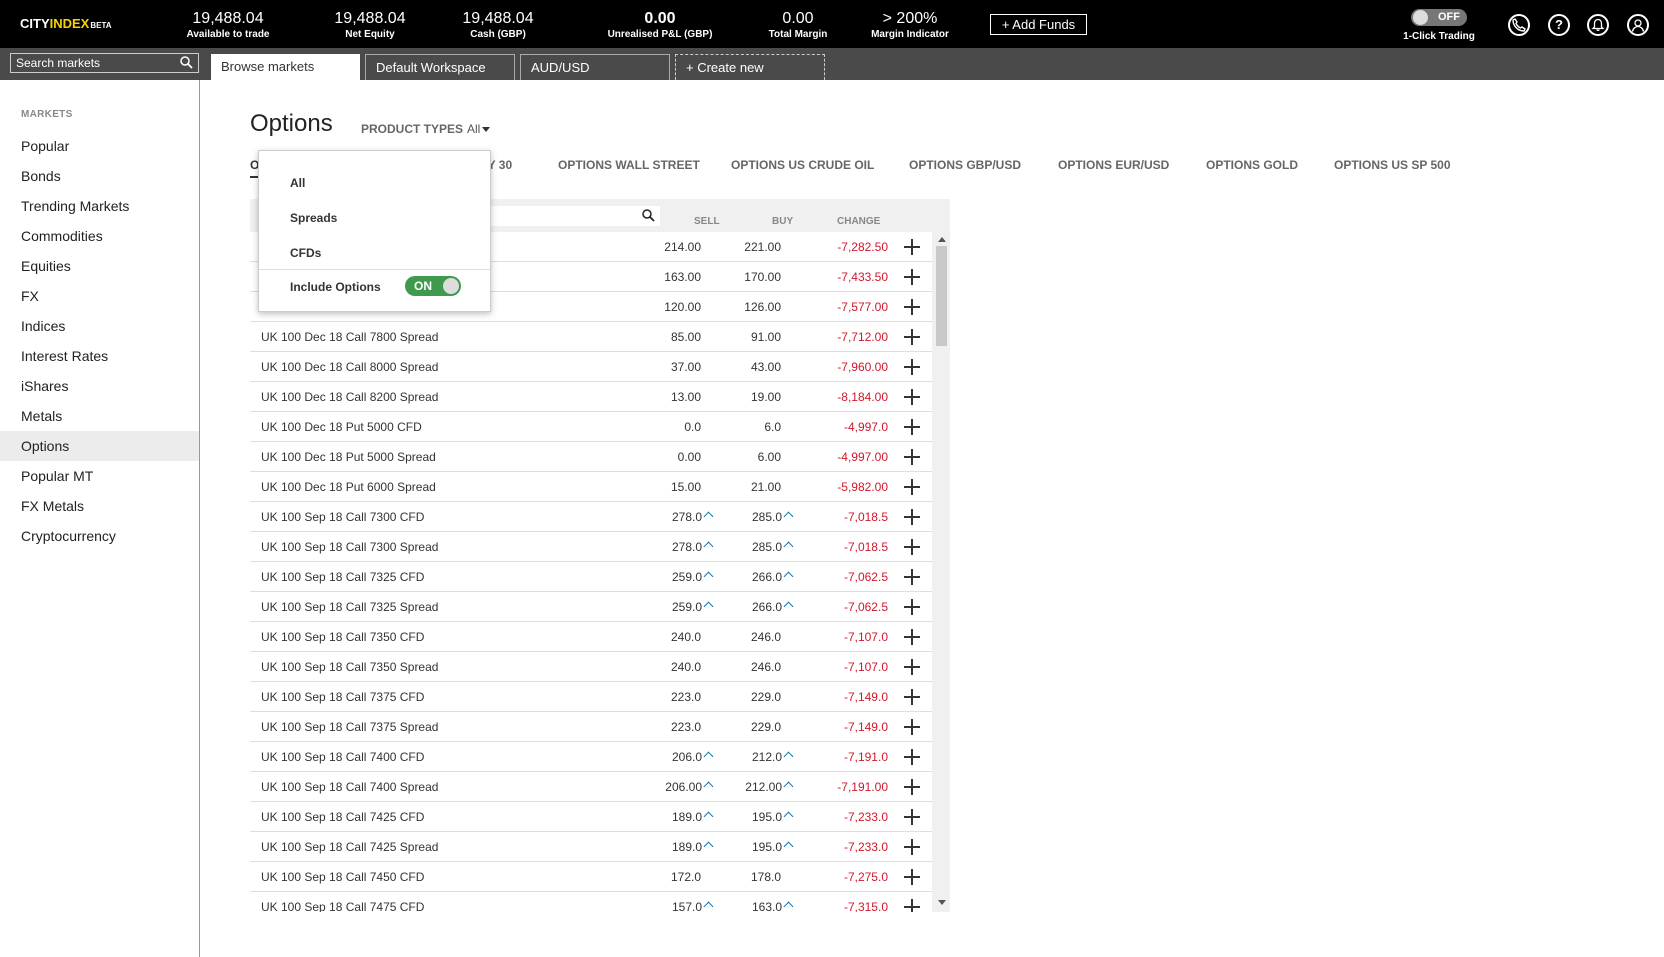 The height and width of the screenshot is (957, 1664). What do you see at coordinates (756, 487) in the screenshot?
I see `buy-price: 21.00` at bounding box center [756, 487].